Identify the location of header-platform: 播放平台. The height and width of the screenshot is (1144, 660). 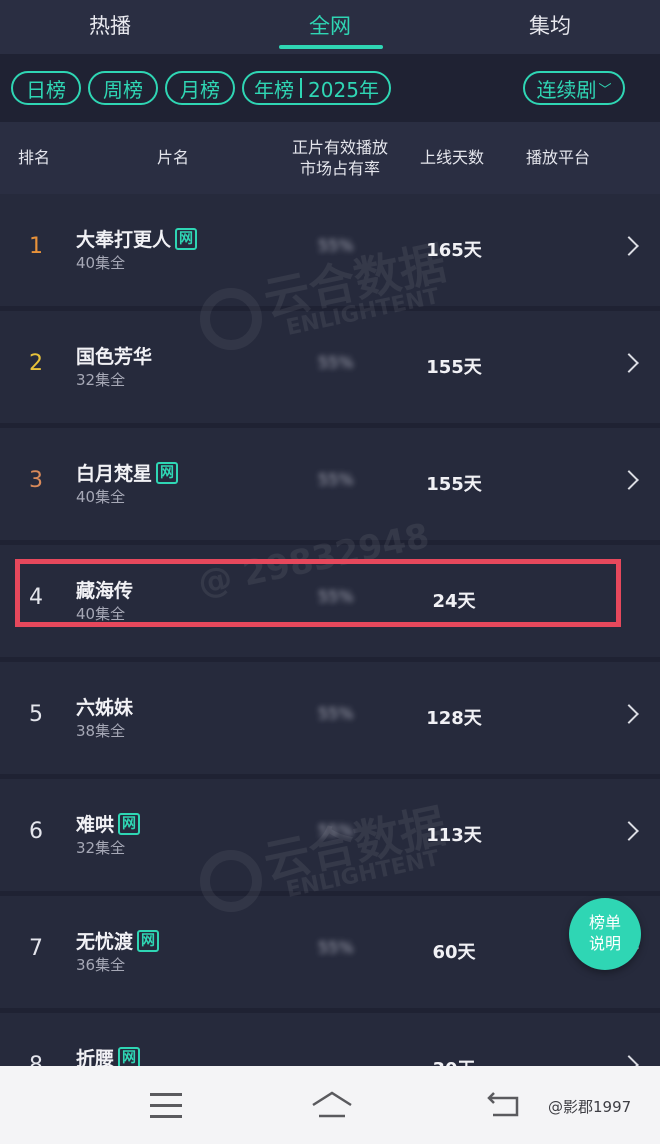
(558, 157).